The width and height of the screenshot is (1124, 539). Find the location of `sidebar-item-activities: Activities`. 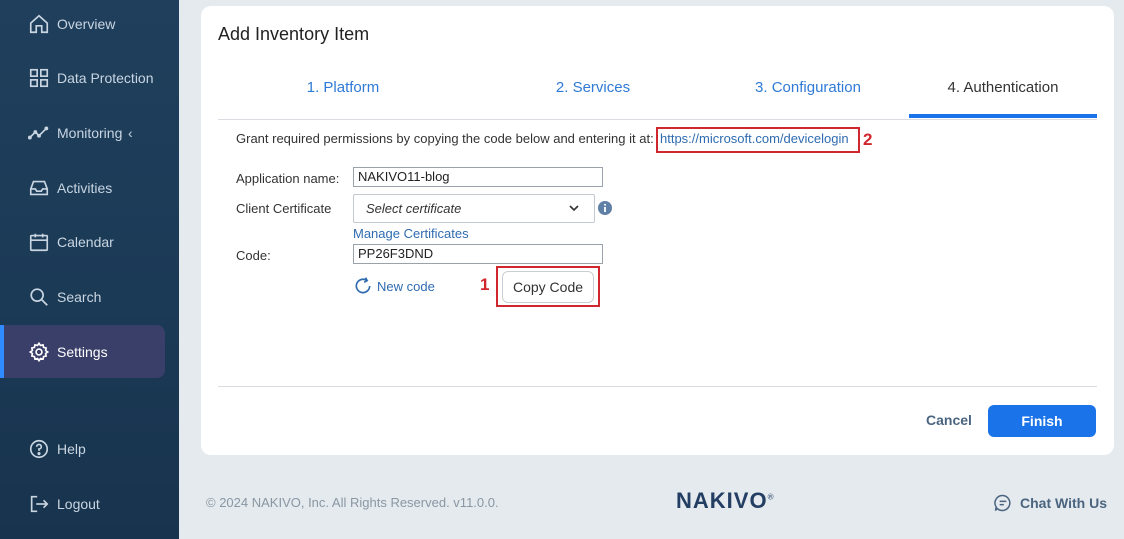

sidebar-item-activities: Activities is located at coordinates (82, 187).